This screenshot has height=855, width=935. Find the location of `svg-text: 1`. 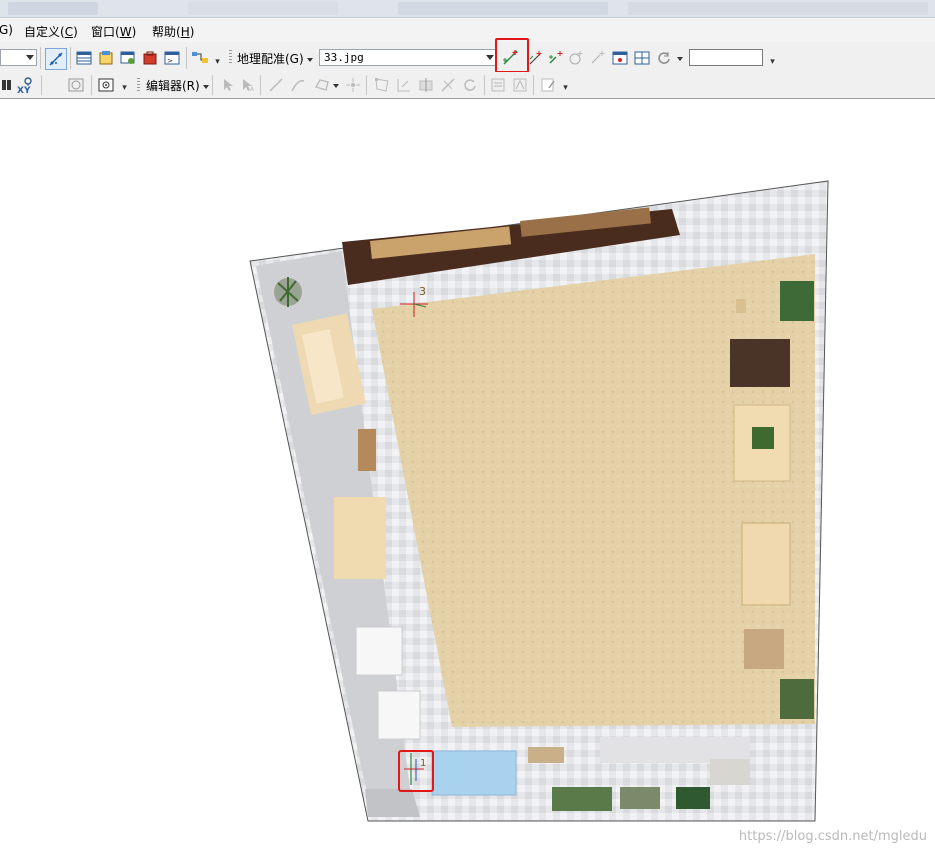

svg-text: 1 is located at coordinates (423, 763).